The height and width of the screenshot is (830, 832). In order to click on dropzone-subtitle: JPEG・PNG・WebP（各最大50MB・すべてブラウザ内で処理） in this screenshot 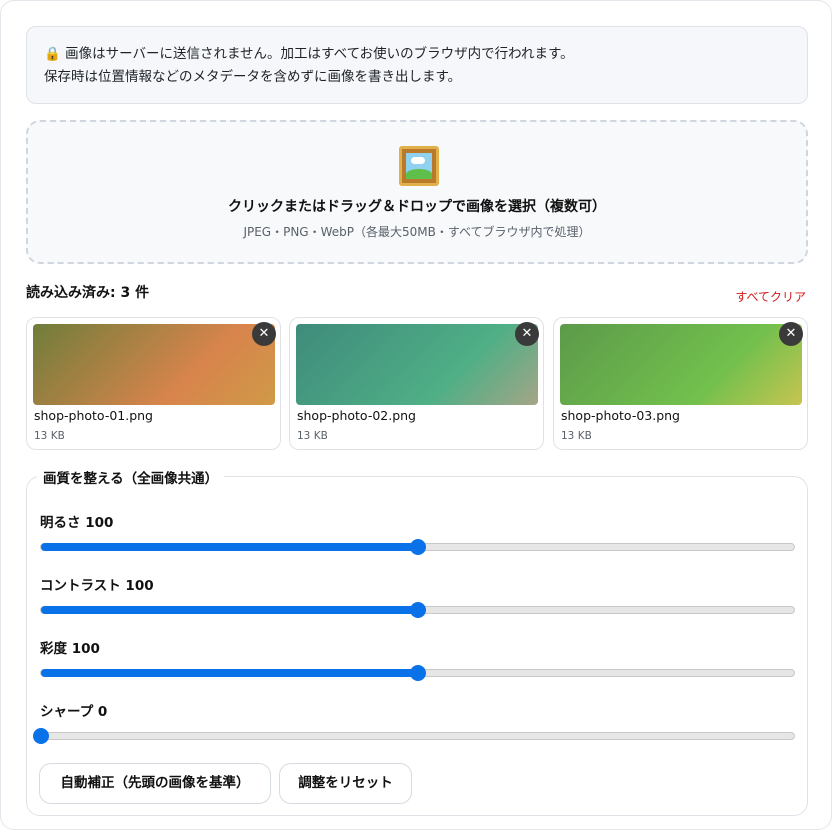, I will do `click(417, 232)`.